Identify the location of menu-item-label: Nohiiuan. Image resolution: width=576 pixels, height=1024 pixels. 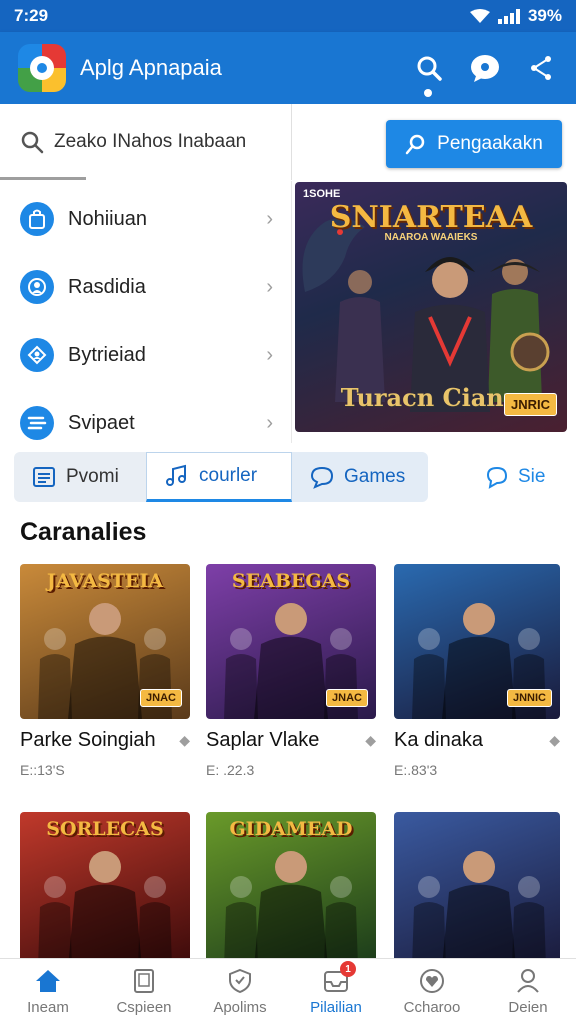
(107, 218).